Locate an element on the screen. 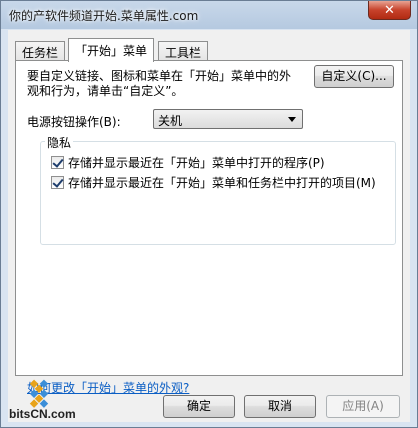  title-bar: 你的产软件频道开始.菜单属性.com ✕ is located at coordinates (209, 15).